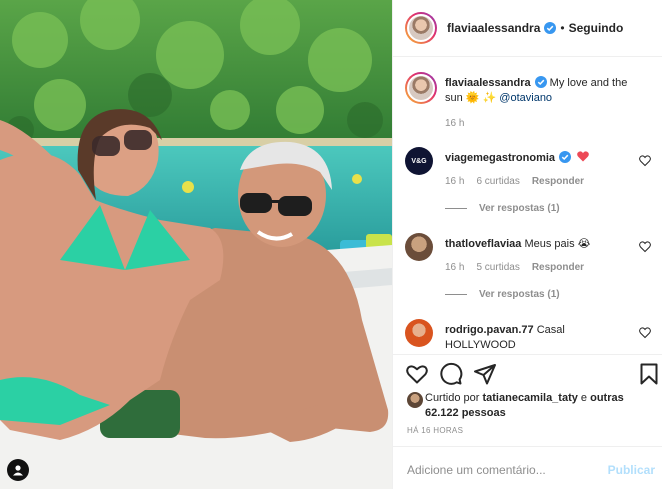 This screenshot has height=489, width=662. What do you see at coordinates (485, 374) in the screenshot?
I see `share-icon` at bounding box center [485, 374].